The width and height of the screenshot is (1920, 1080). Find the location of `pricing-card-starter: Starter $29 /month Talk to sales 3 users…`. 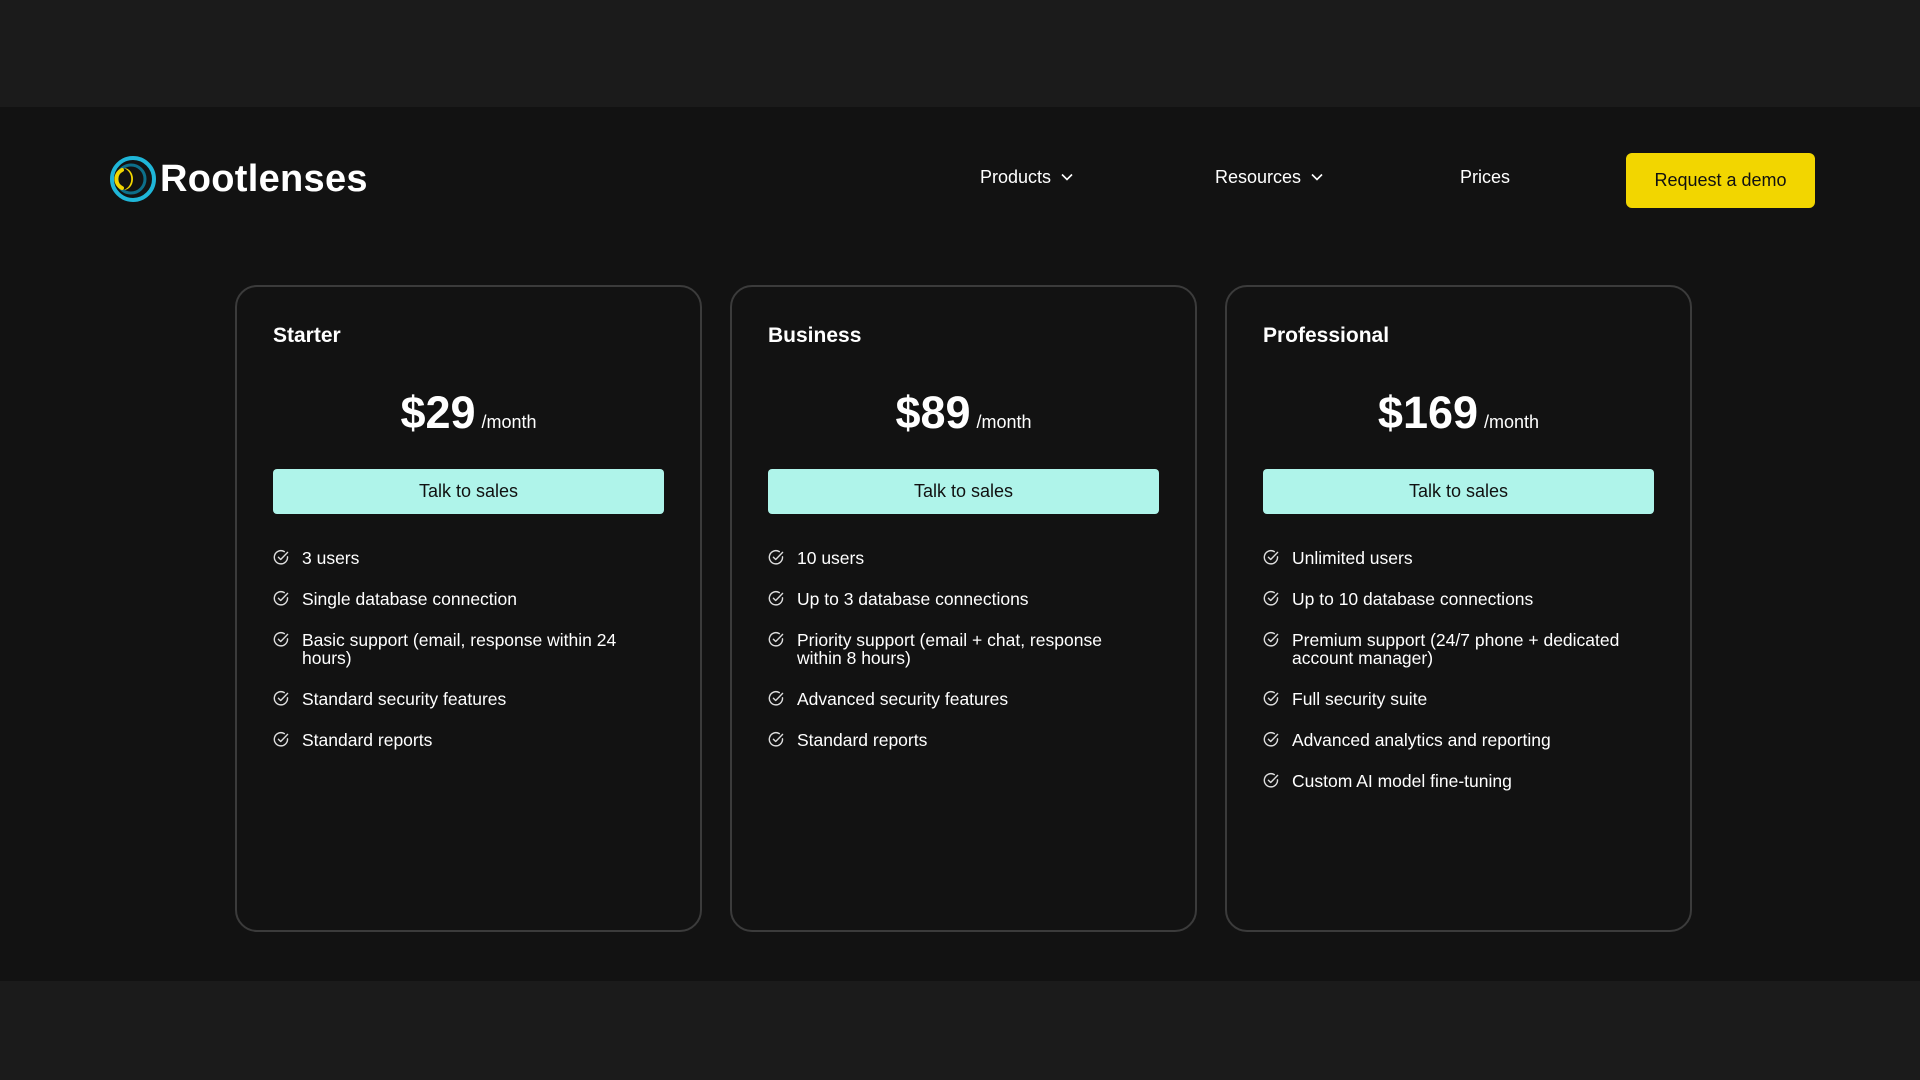

pricing-card-starter: Starter $29 /month Talk to sales 3 users… is located at coordinates (468, 608).